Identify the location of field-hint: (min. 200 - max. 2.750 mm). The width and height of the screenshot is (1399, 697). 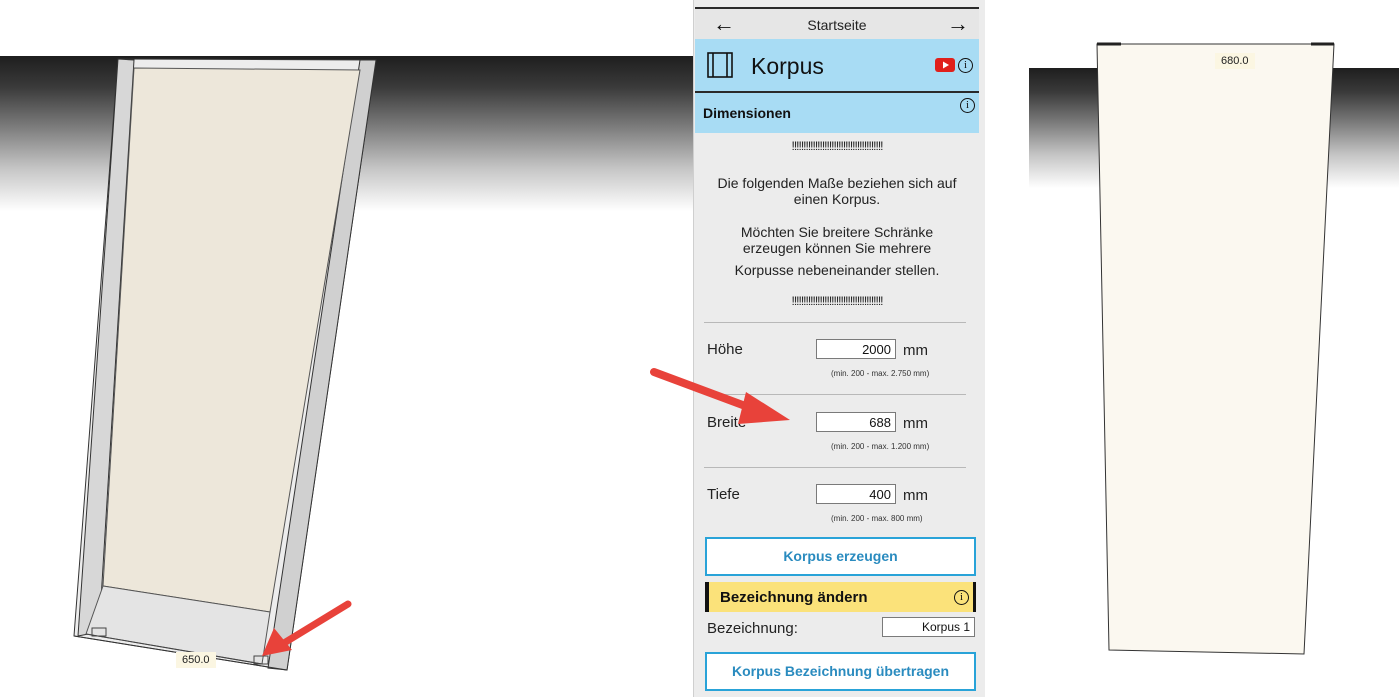
(880, 373).